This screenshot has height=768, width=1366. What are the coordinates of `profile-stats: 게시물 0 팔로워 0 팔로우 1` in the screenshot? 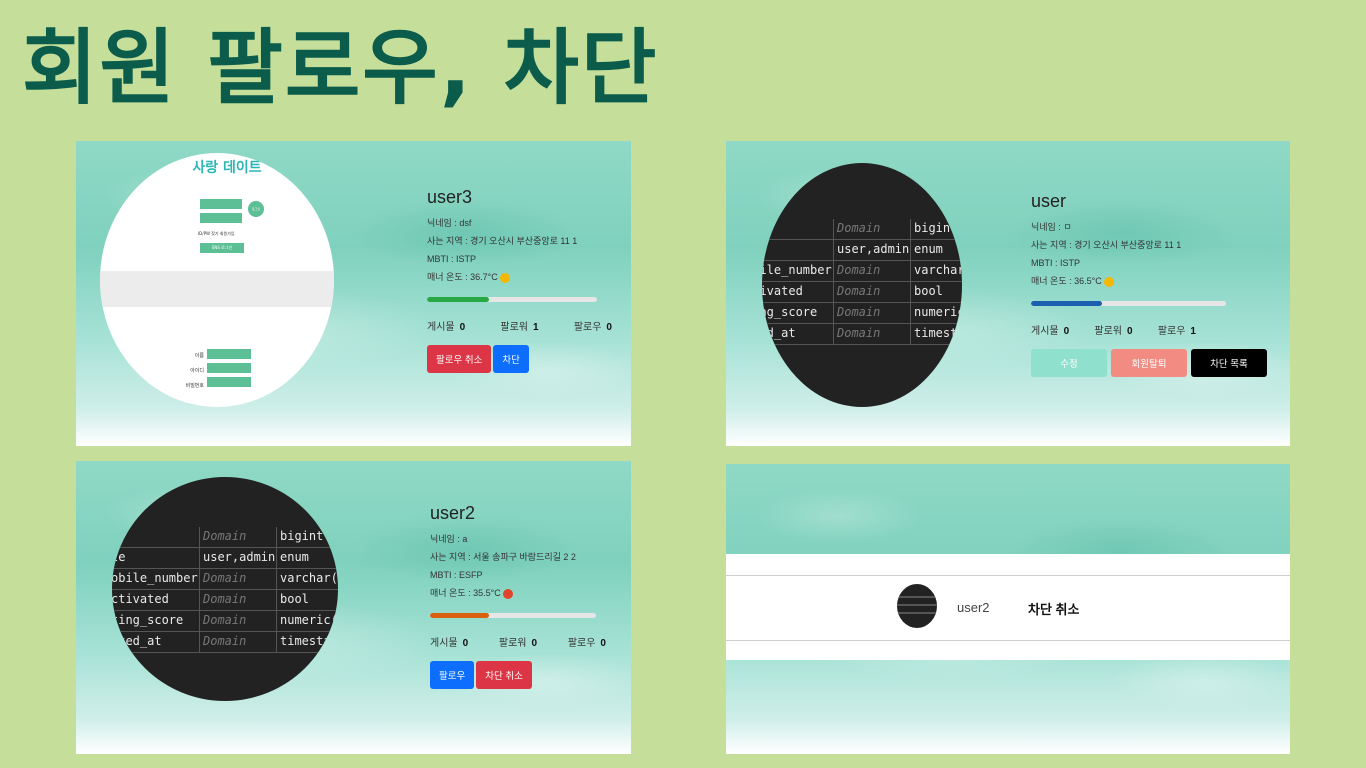 It's located at (1113, 329).